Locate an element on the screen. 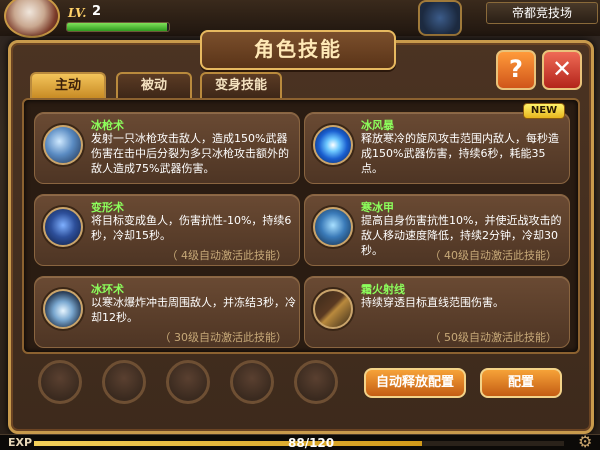 The width and height of the screenshot is (600, 450). skill-card-frostfire-ray: 霜火射线 持续穿透目标直线范围伤害。 （ 50级自动激活此技能） is located at coordinates (437, 312).